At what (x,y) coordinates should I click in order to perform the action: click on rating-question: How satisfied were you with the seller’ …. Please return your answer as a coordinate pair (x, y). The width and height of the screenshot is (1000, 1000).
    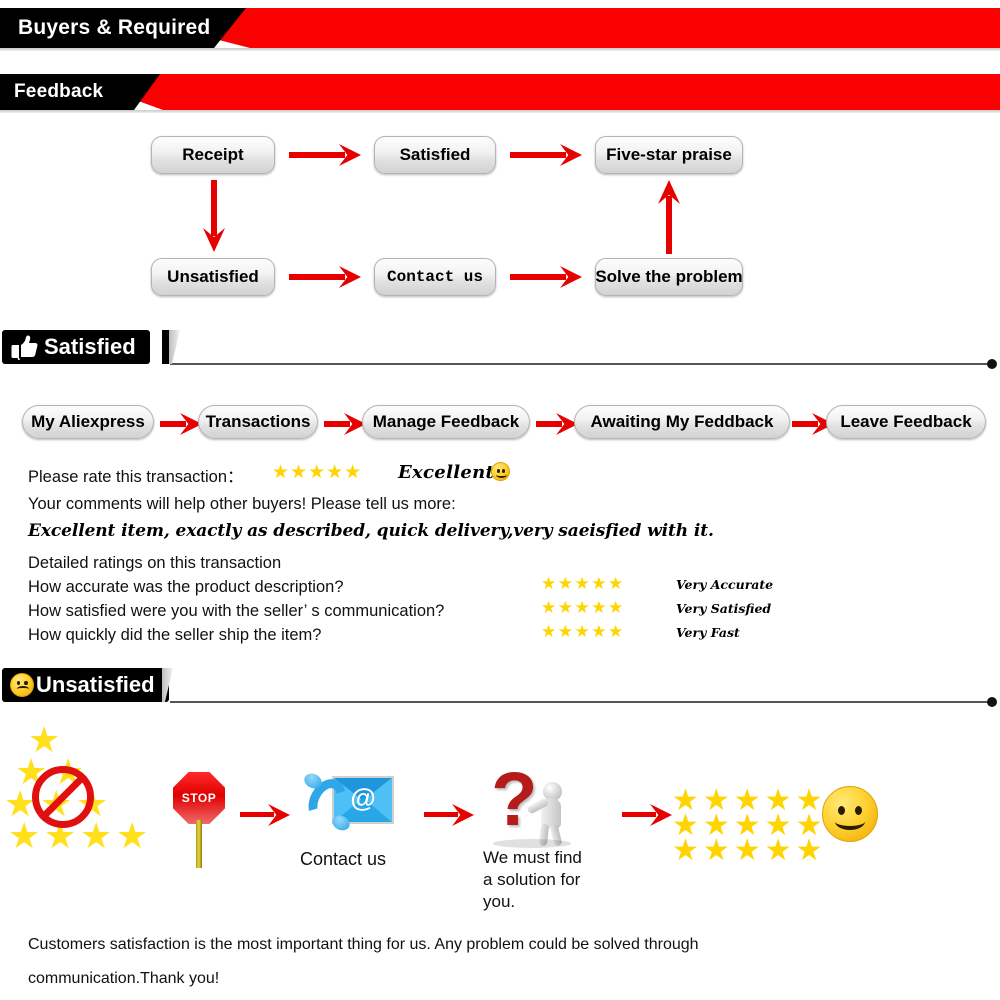
    Looking at the image, I should click on (236, 611).